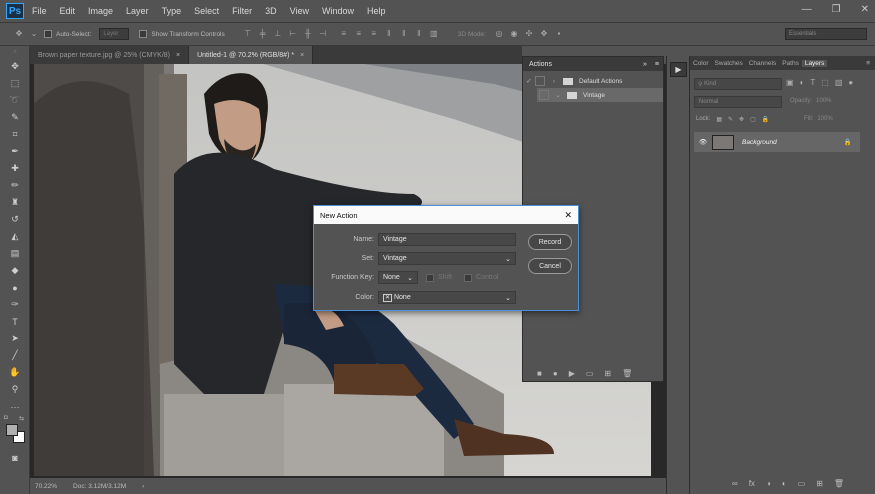  I want to click on tab-color: Color, so click(701, 63).